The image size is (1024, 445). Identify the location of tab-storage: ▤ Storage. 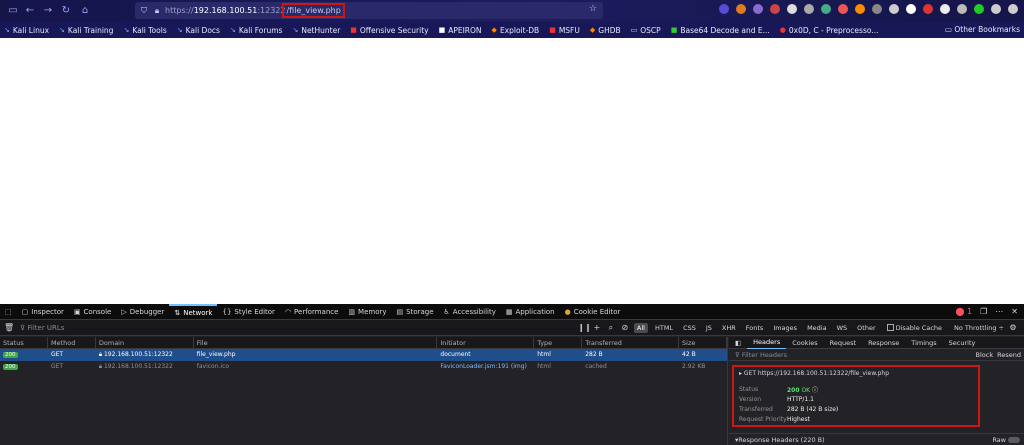
(415, 312).